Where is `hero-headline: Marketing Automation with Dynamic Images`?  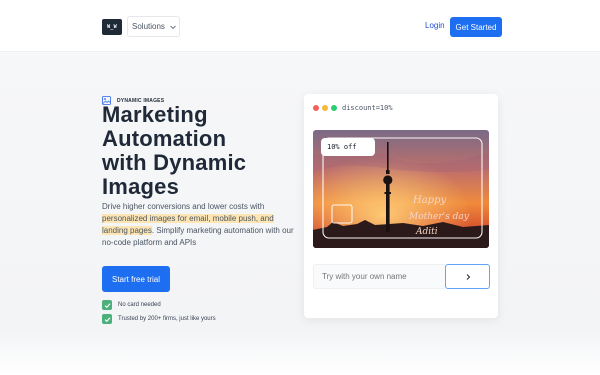
hero-headline: Marketing Automation with Dynamic Images is located at coordinates (202, 151).